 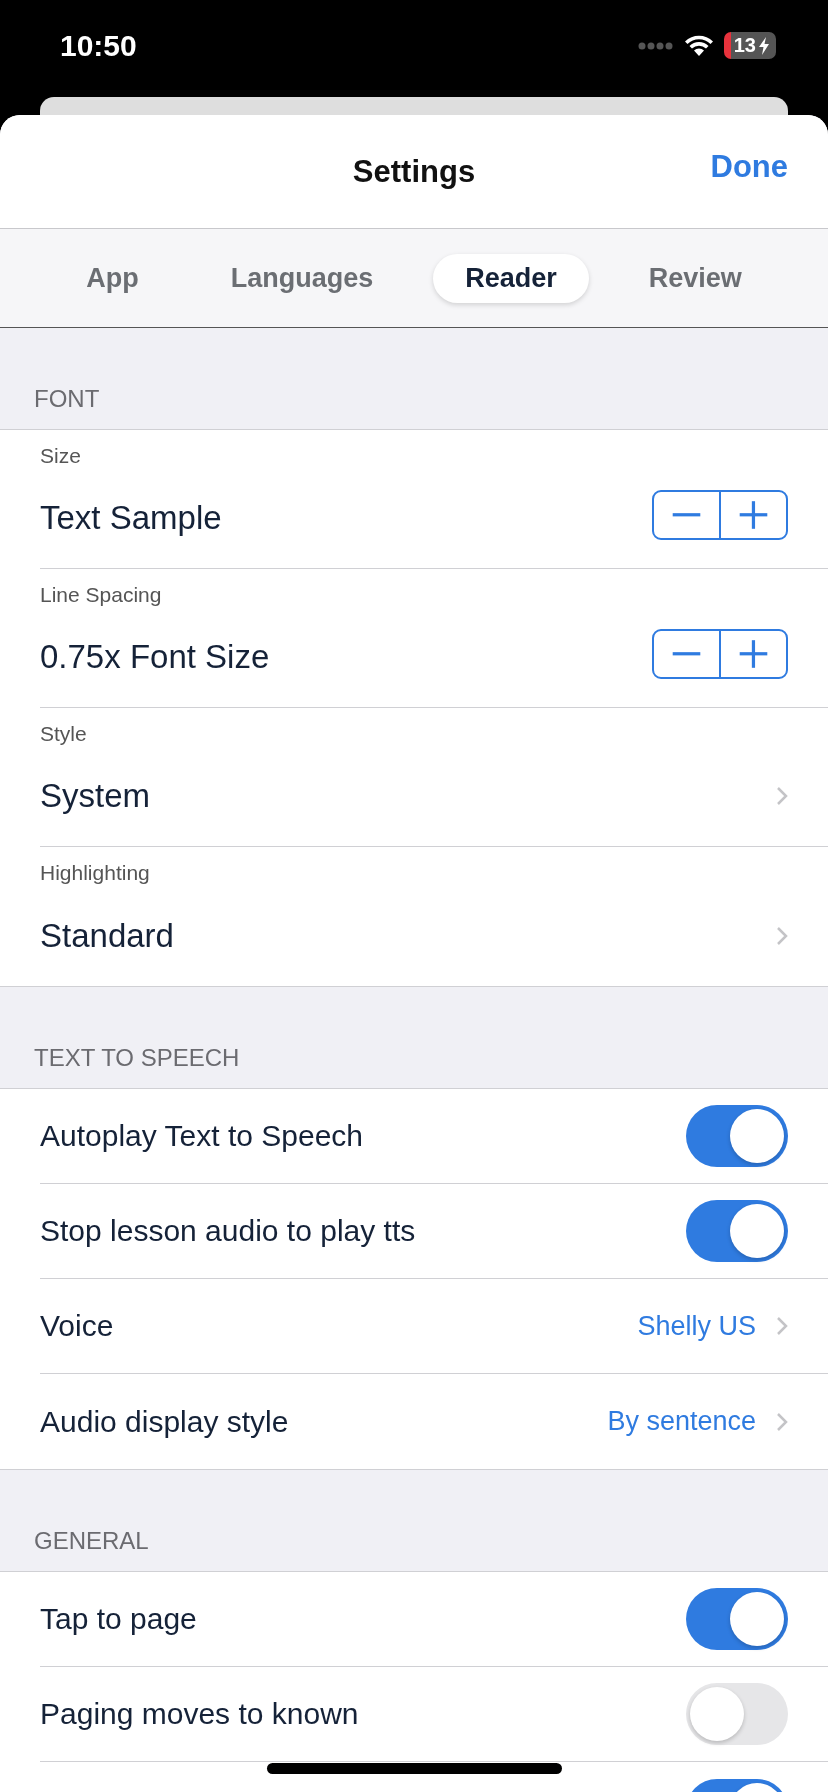 What do you see at coordinates (681, 1421) in the screenshot?
I see `setting-value: By sentence` at bounding box center [681, 1421].